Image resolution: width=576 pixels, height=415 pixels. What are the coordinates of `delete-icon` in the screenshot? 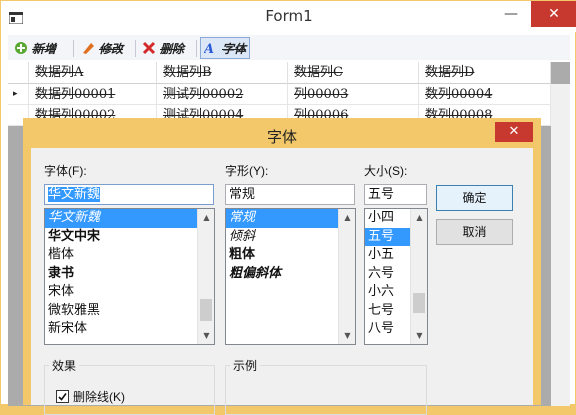 It's located at (149, 48).